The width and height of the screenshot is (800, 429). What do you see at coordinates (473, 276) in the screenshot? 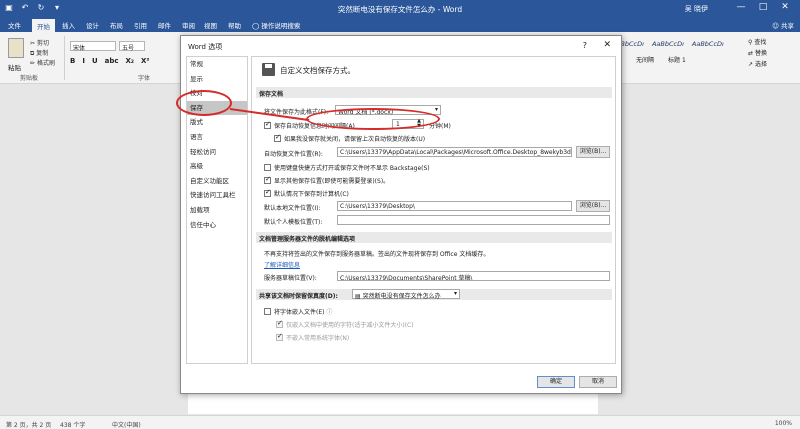
I see `server-drafts-field: C:\Users\13379\Documents\SharePoint 草稿\` at bounding box center [473, 276].